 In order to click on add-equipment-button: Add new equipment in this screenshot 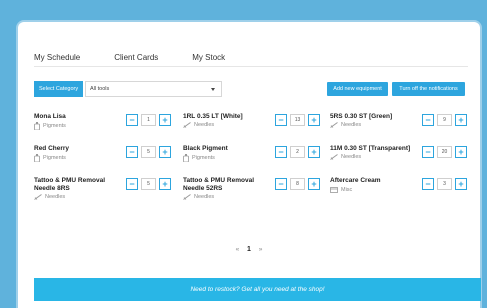, I will do `click(357, 89)`.